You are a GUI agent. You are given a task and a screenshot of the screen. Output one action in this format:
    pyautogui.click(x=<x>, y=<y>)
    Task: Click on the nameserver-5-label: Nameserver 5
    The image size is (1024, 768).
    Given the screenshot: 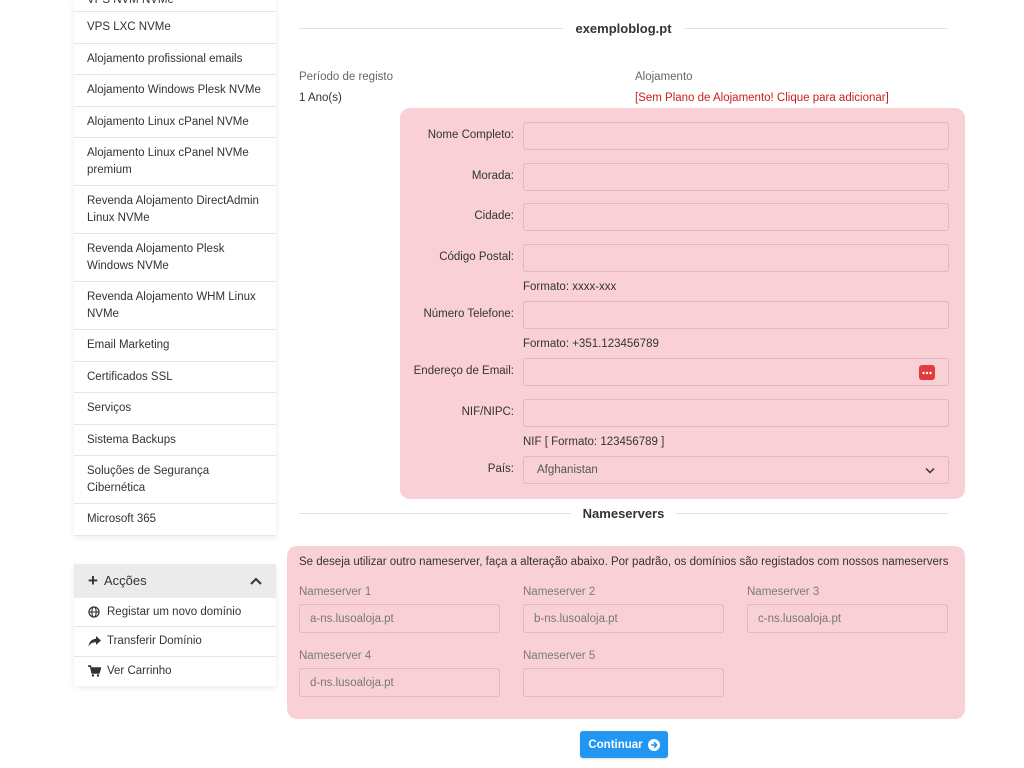 What is the action you would take?
    pyautogui.click(x=559, y=656)
    